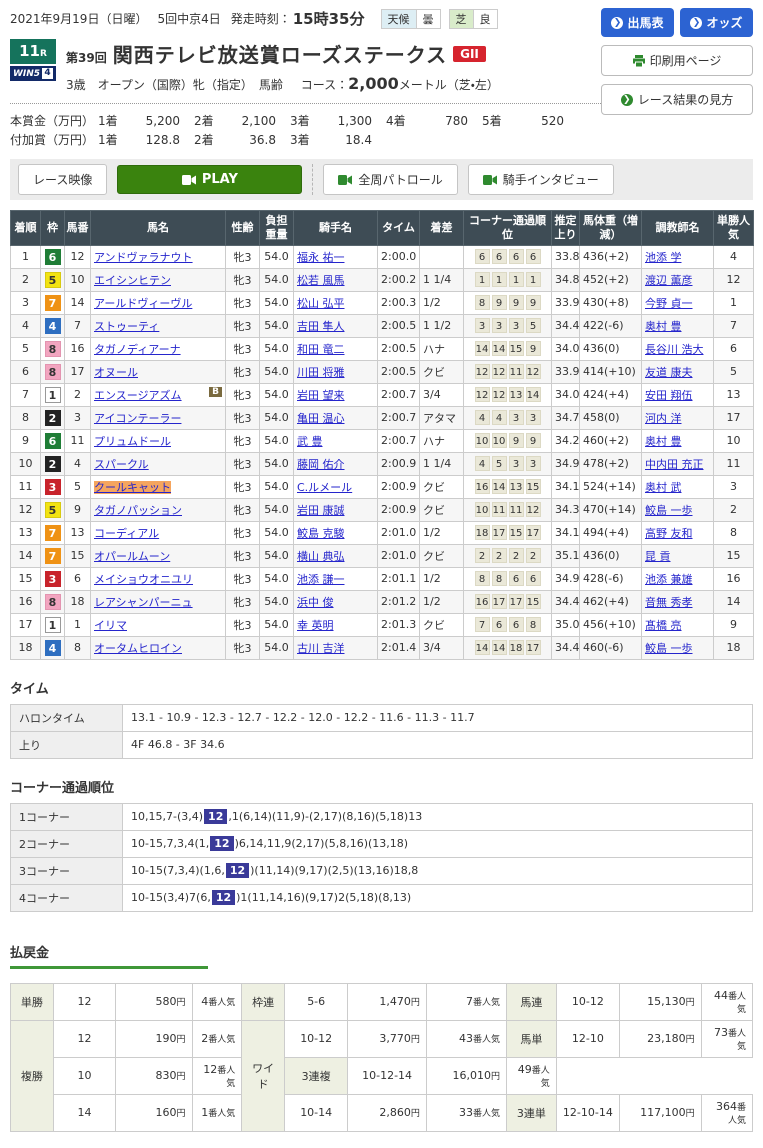 This screenshot has width=763, height=1148. Describe the element at coordinates (663, 257) in the screenshot. I see `trainer-link: 池添 学` at that location.